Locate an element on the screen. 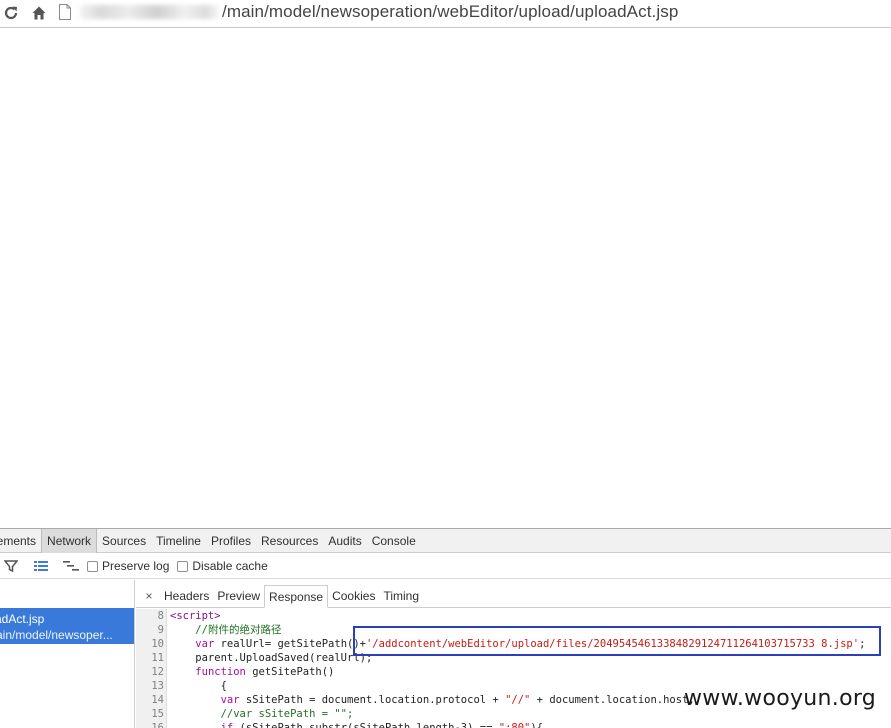  line-source: function getSitePath() is located at coordinates (252, 672).